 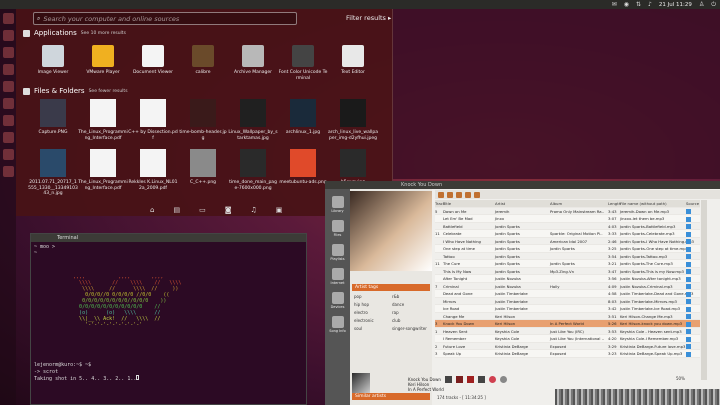 I want to click on chat-icon: ◉, so click(x=626, y=4).